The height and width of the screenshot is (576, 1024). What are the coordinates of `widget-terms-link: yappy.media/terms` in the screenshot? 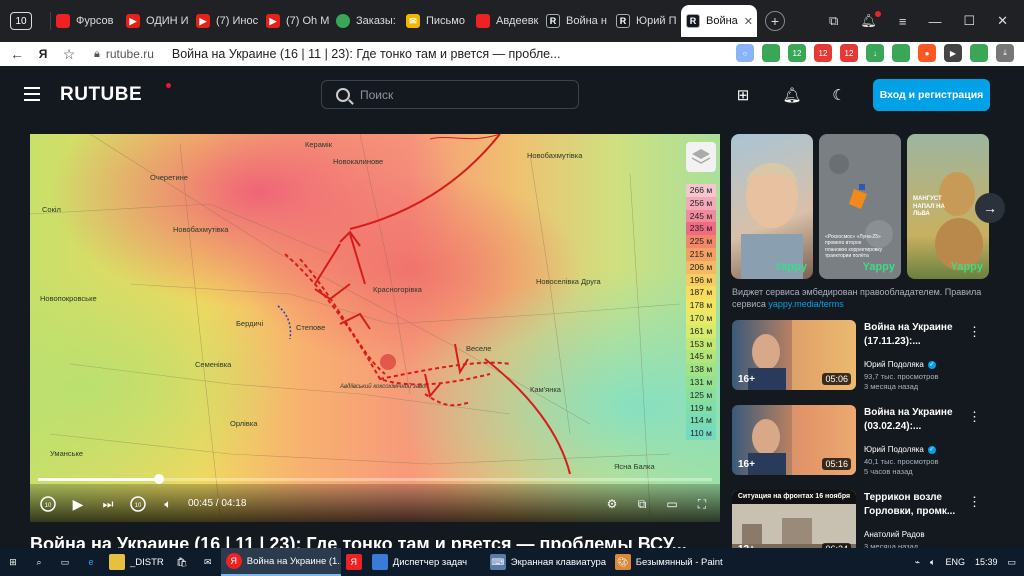 It's located at (805, 304).